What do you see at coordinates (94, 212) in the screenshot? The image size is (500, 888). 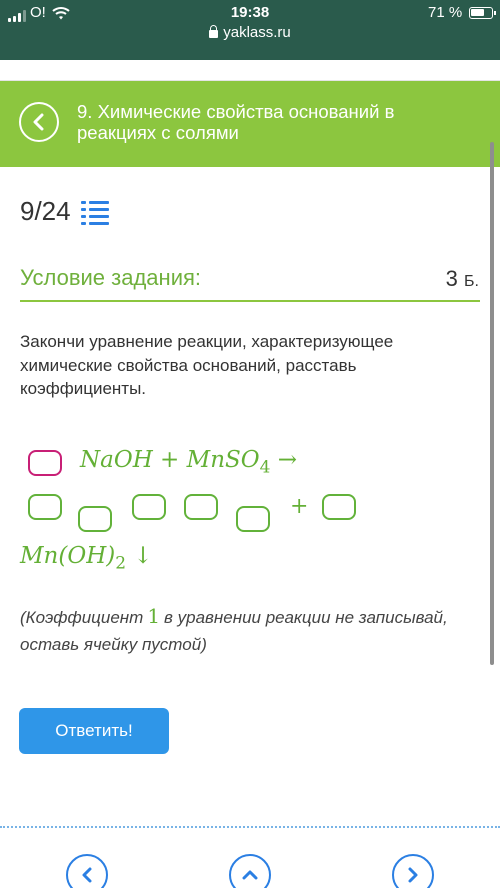 I see `exercise-list-icon` at bounding box center [94, 212].